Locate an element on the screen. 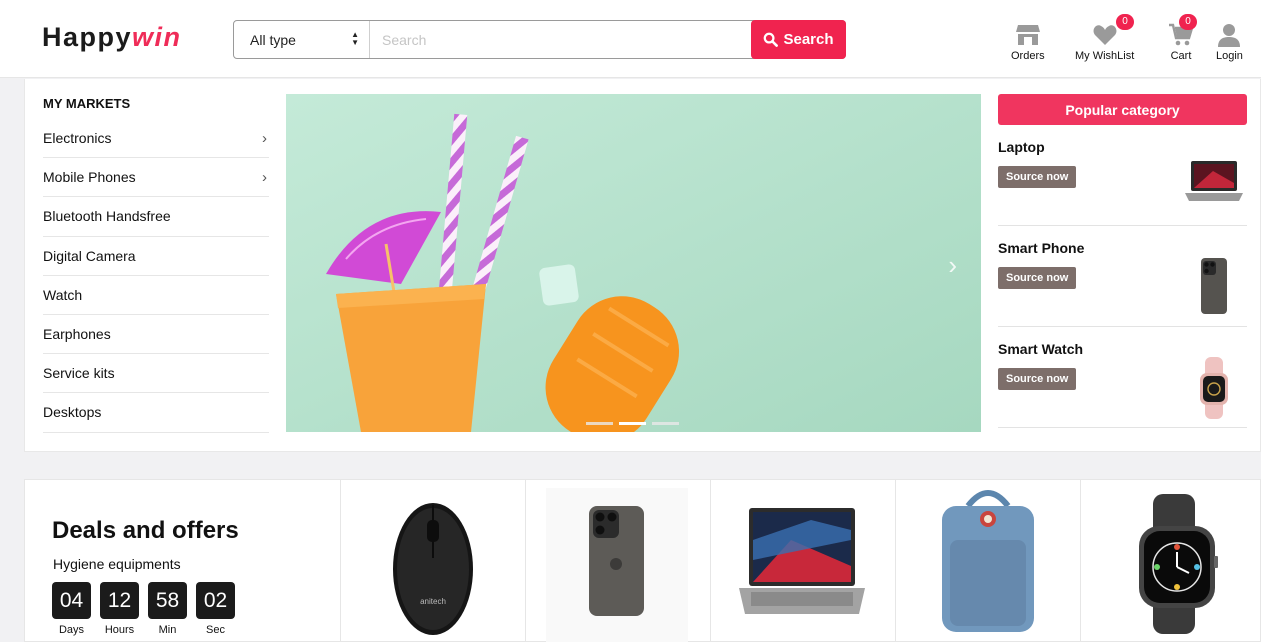  timer-label: Min is located at coordinates (167, 630).